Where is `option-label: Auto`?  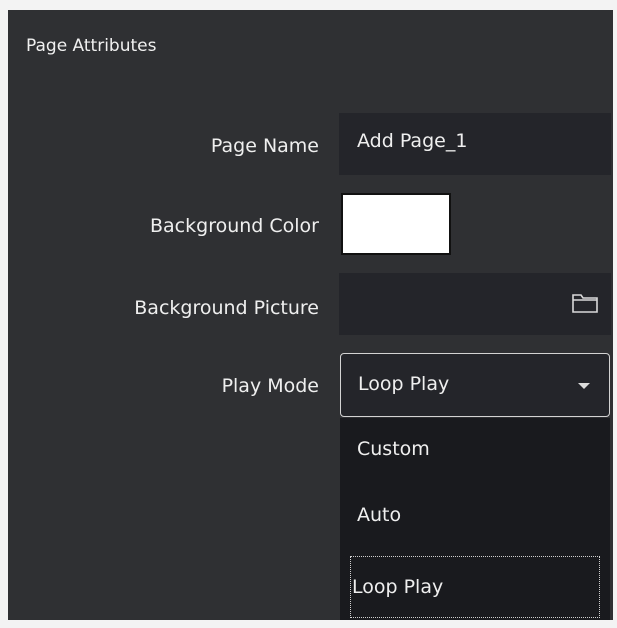
option-label: Auto is located at coordinates (379, 515).